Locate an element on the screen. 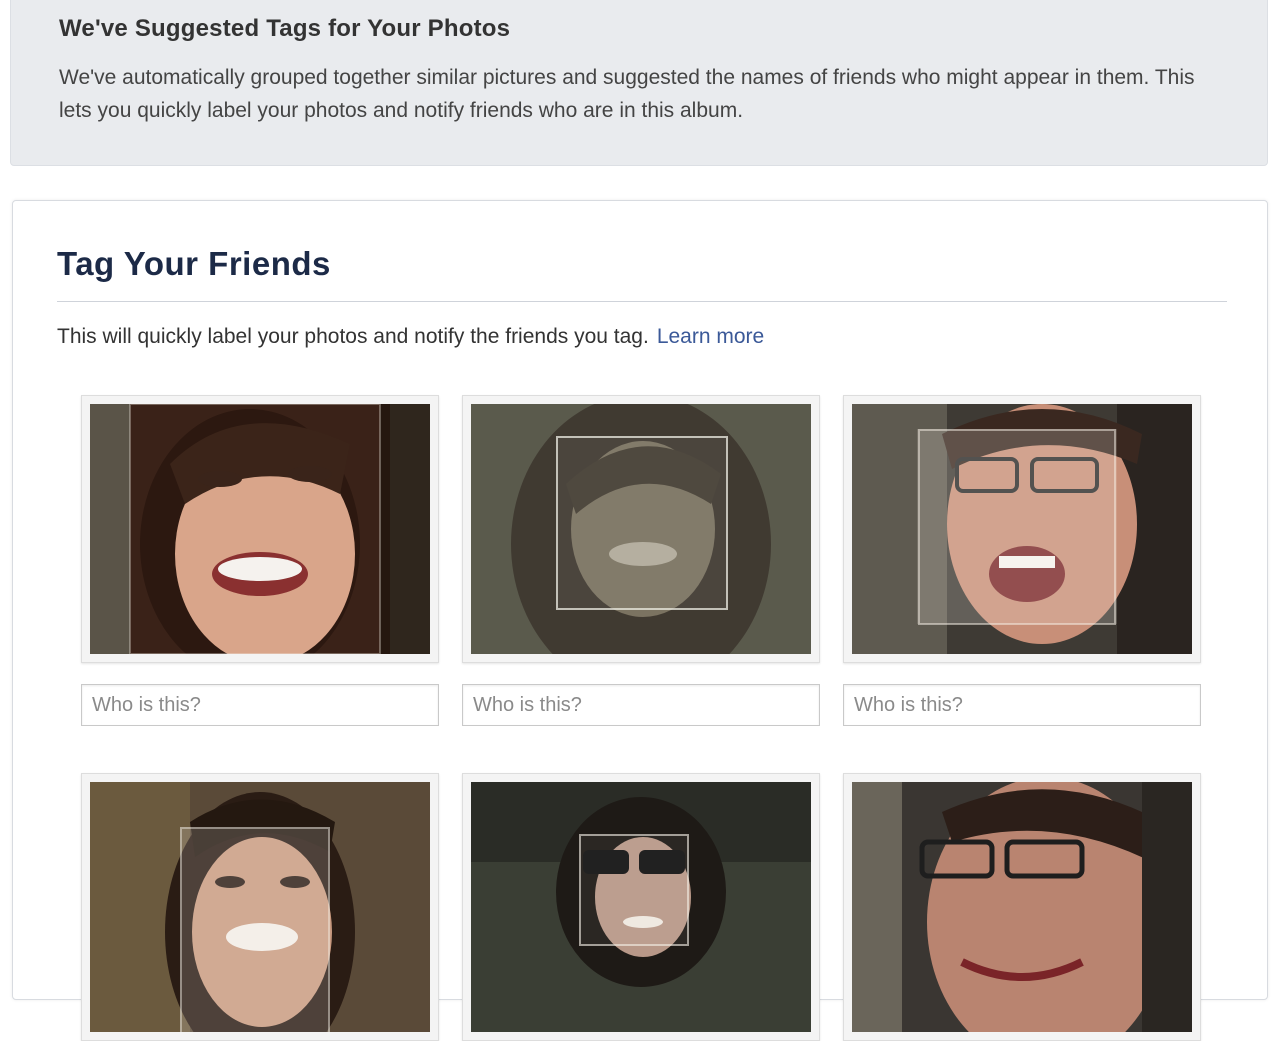 This screenshot has width=1280, height=1041. section-title: Tag Your Friends is located at coordinates (194, 263).